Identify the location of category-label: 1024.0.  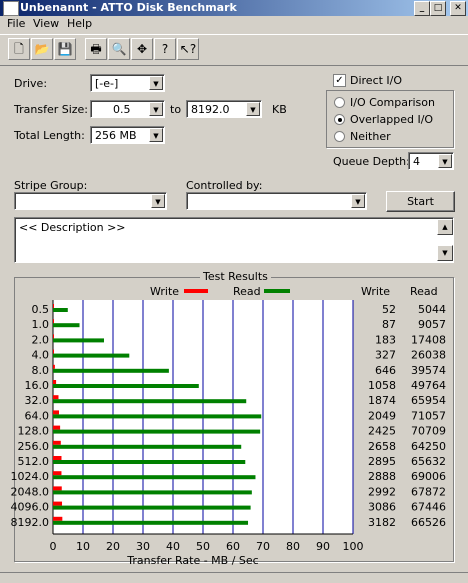
(30, 476).